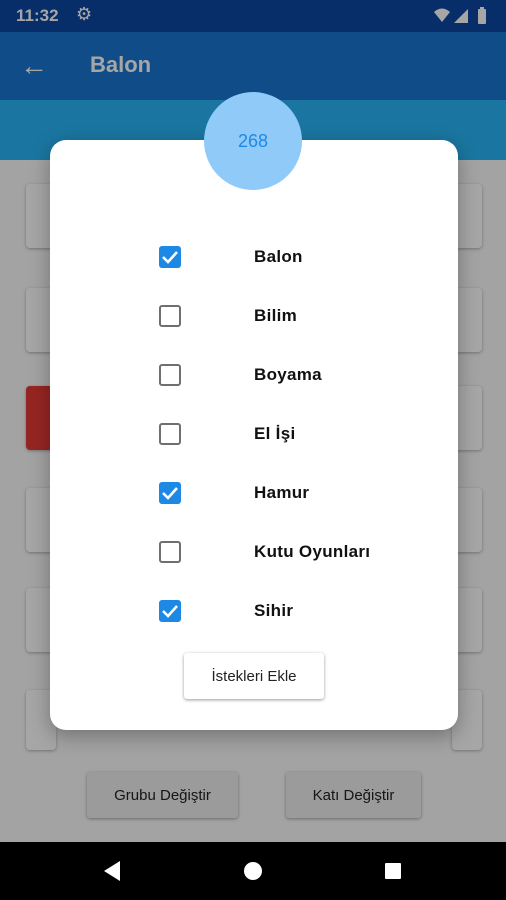 This screenshot has width=506, height=900. What do you see at coordinates (288, 374) in the screenshot?
I see `category-label: Boyama` at bounding box center [288, 374].